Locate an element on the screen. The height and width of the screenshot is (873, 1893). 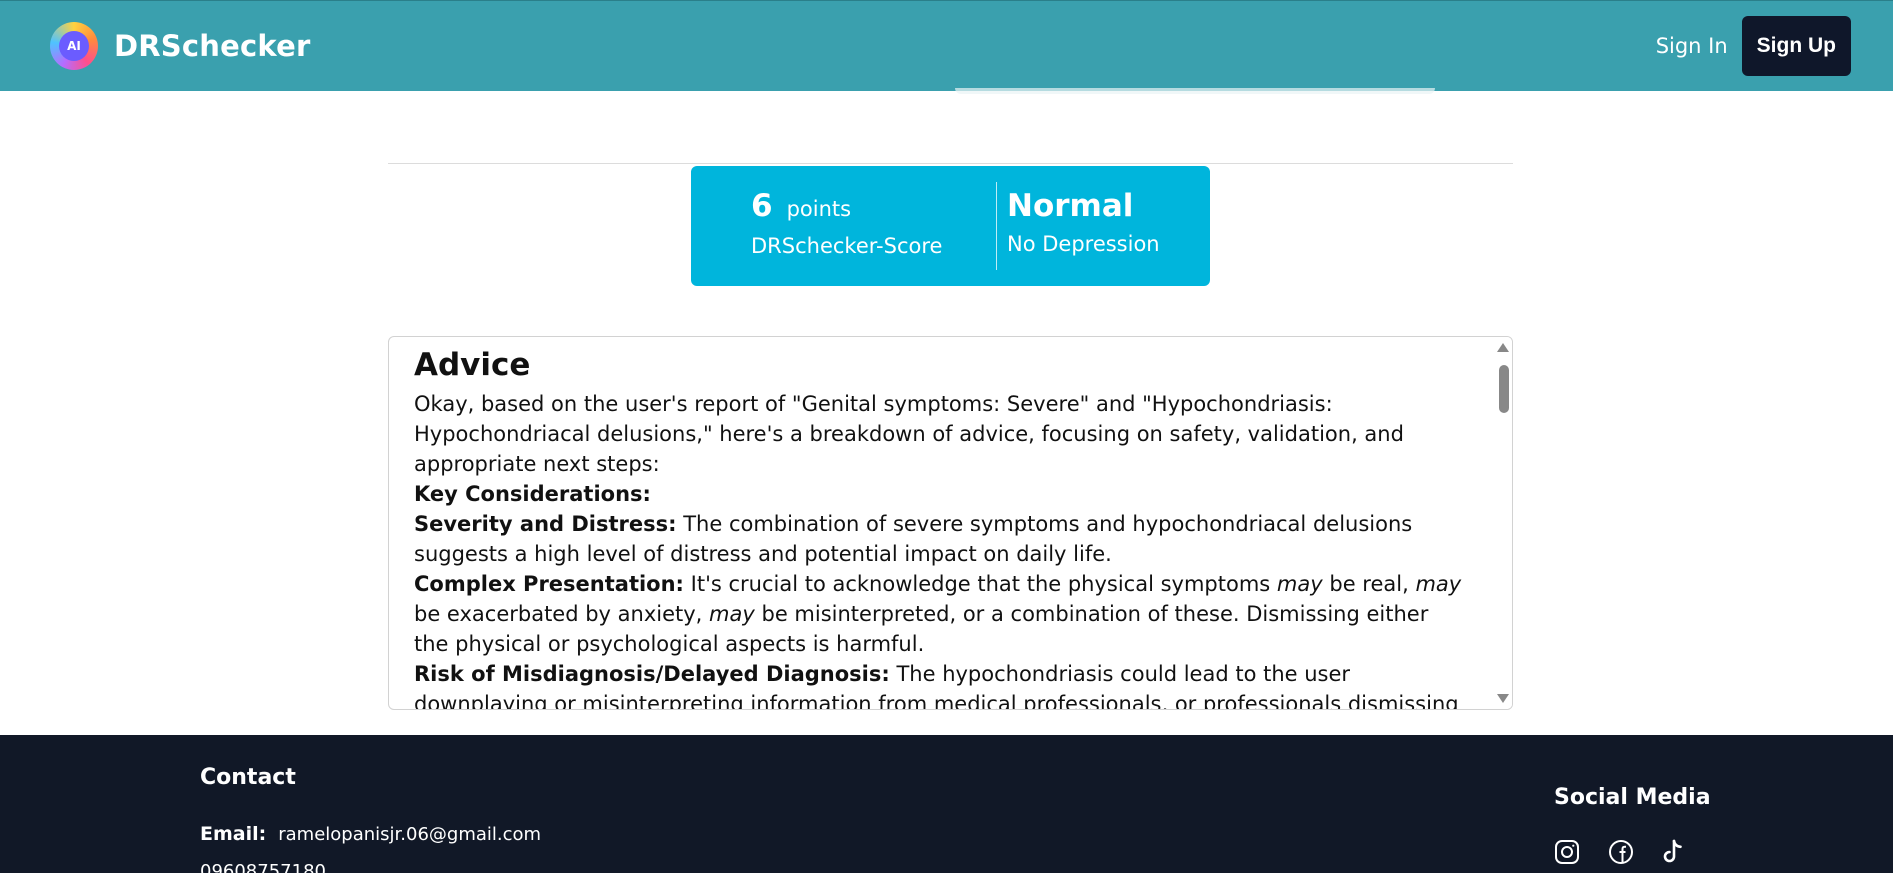
social-icons is located at coordinates (1620, 852).